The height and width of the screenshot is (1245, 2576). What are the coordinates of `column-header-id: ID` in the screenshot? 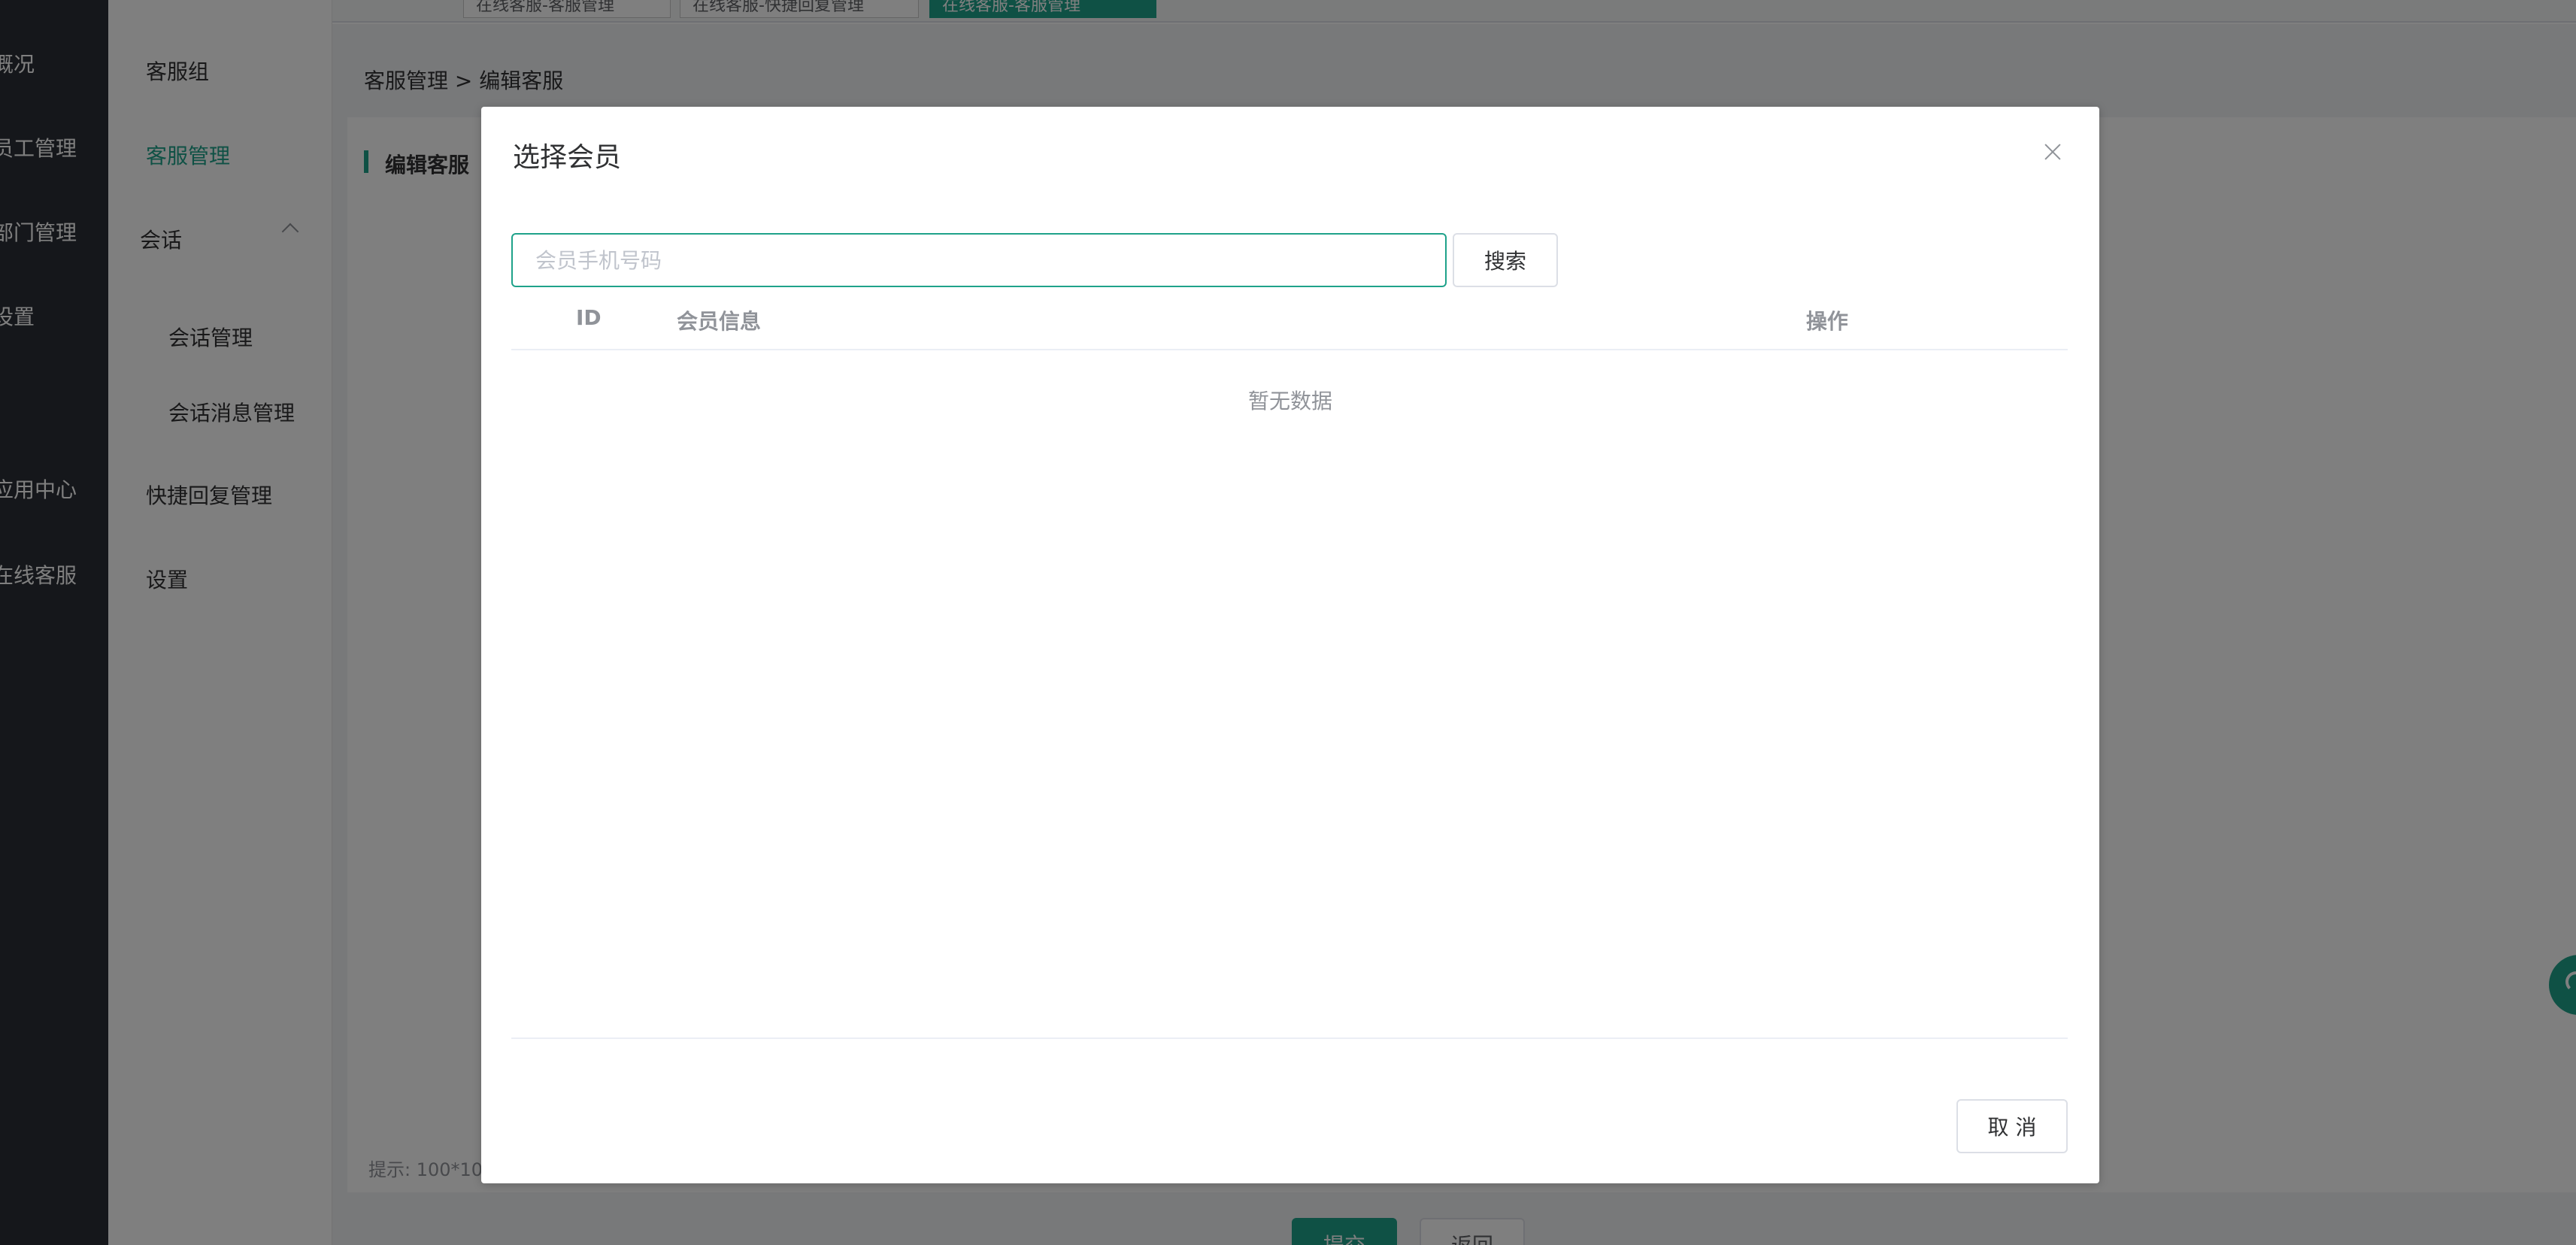 It's located at (589, 317).